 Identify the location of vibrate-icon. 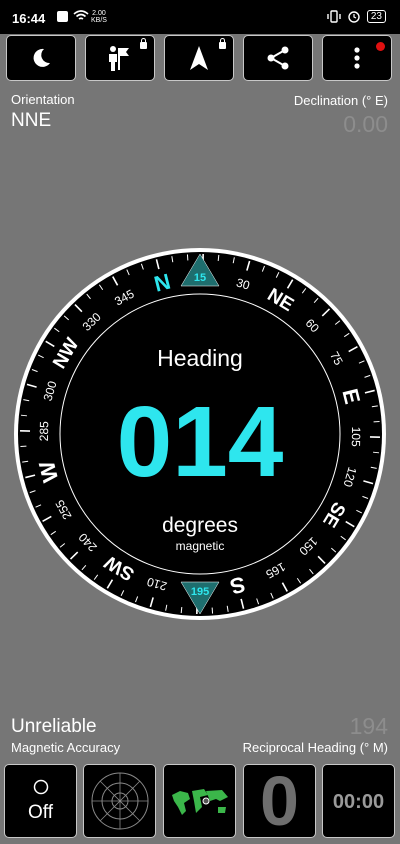
(334, 16).